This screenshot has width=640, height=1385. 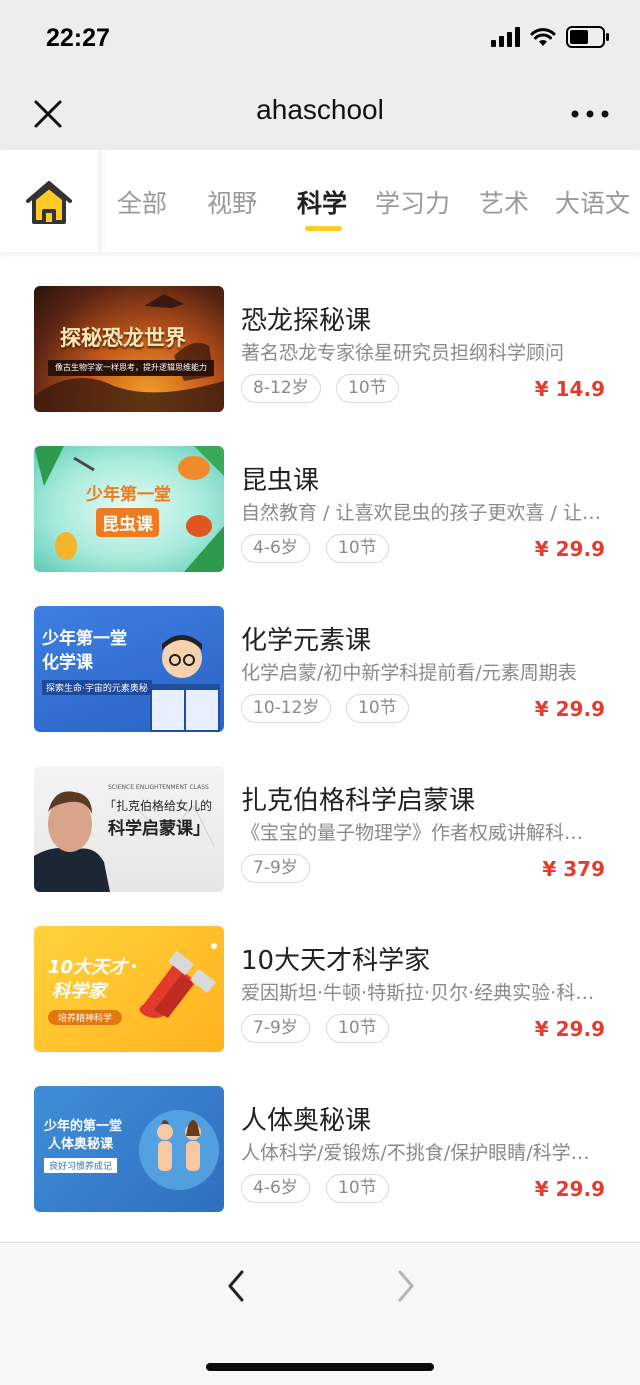 I want to click on course-thumbnail: 少年第一堂 化学课 探索生命·宇宙的元素奥秘, so click(x=129, y=669).